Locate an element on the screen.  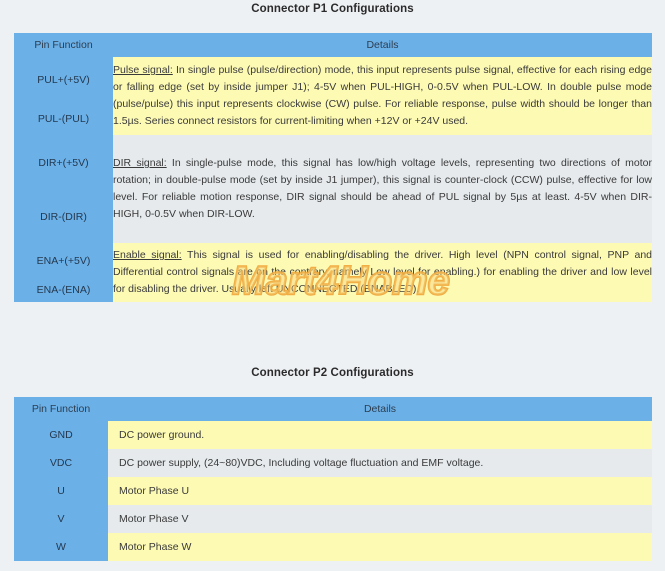
pin-cell: V is located at coordinates (61, 519).